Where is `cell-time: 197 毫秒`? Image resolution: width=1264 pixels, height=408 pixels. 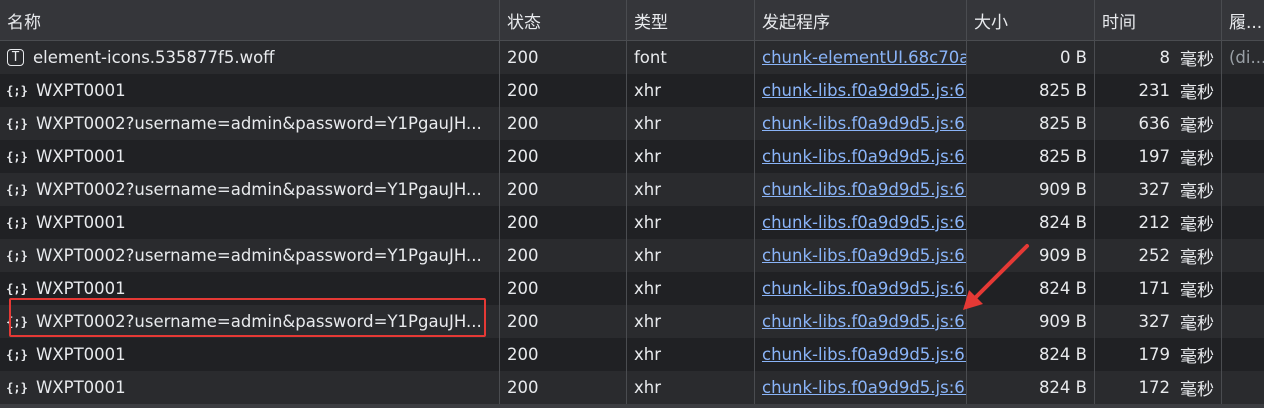
cell-time: 197 毫秒 is located at coordinates (1158, 156).